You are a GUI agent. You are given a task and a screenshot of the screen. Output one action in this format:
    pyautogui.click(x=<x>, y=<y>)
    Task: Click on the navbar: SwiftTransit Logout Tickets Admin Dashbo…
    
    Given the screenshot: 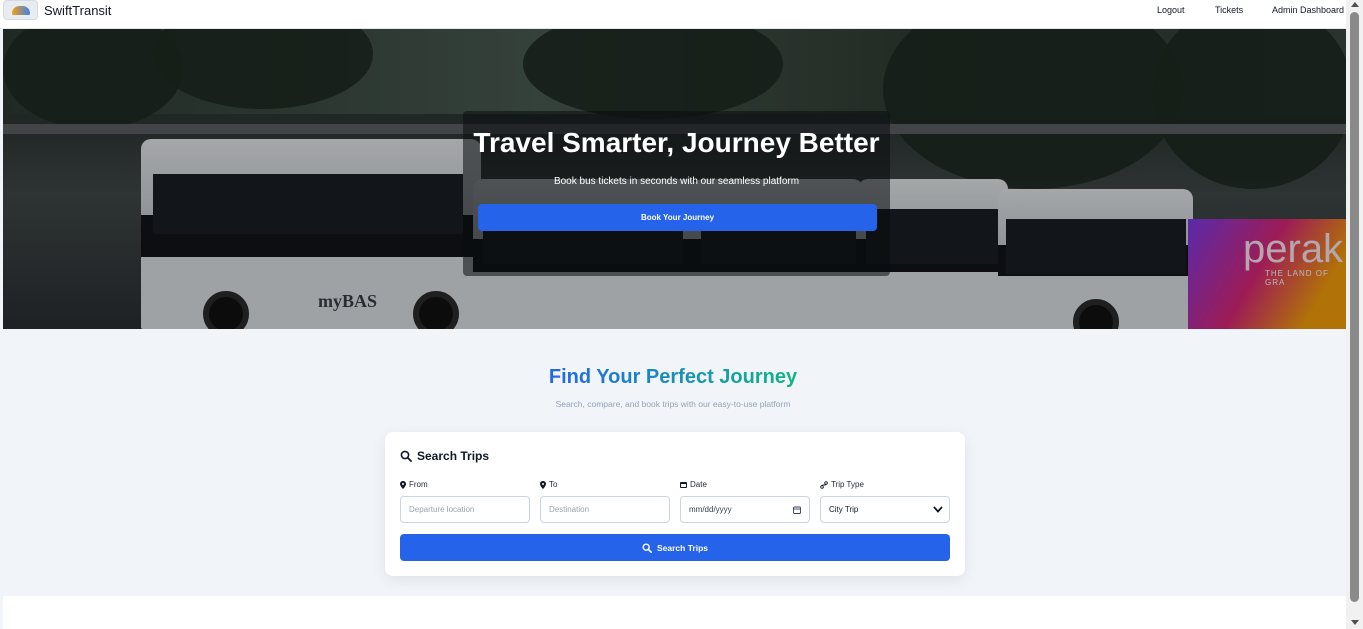 What is the action you would take?
    pyautogui.click(x=673, y=14)
    